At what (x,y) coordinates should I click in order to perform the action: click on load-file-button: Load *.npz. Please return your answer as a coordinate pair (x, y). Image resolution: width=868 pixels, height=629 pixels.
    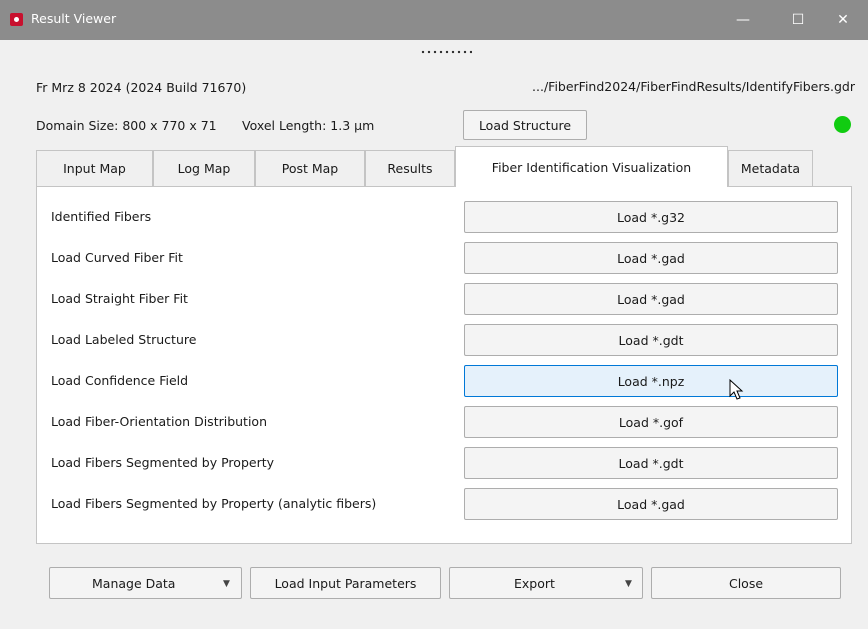
    Looking at the image, I should click on (651, 381).